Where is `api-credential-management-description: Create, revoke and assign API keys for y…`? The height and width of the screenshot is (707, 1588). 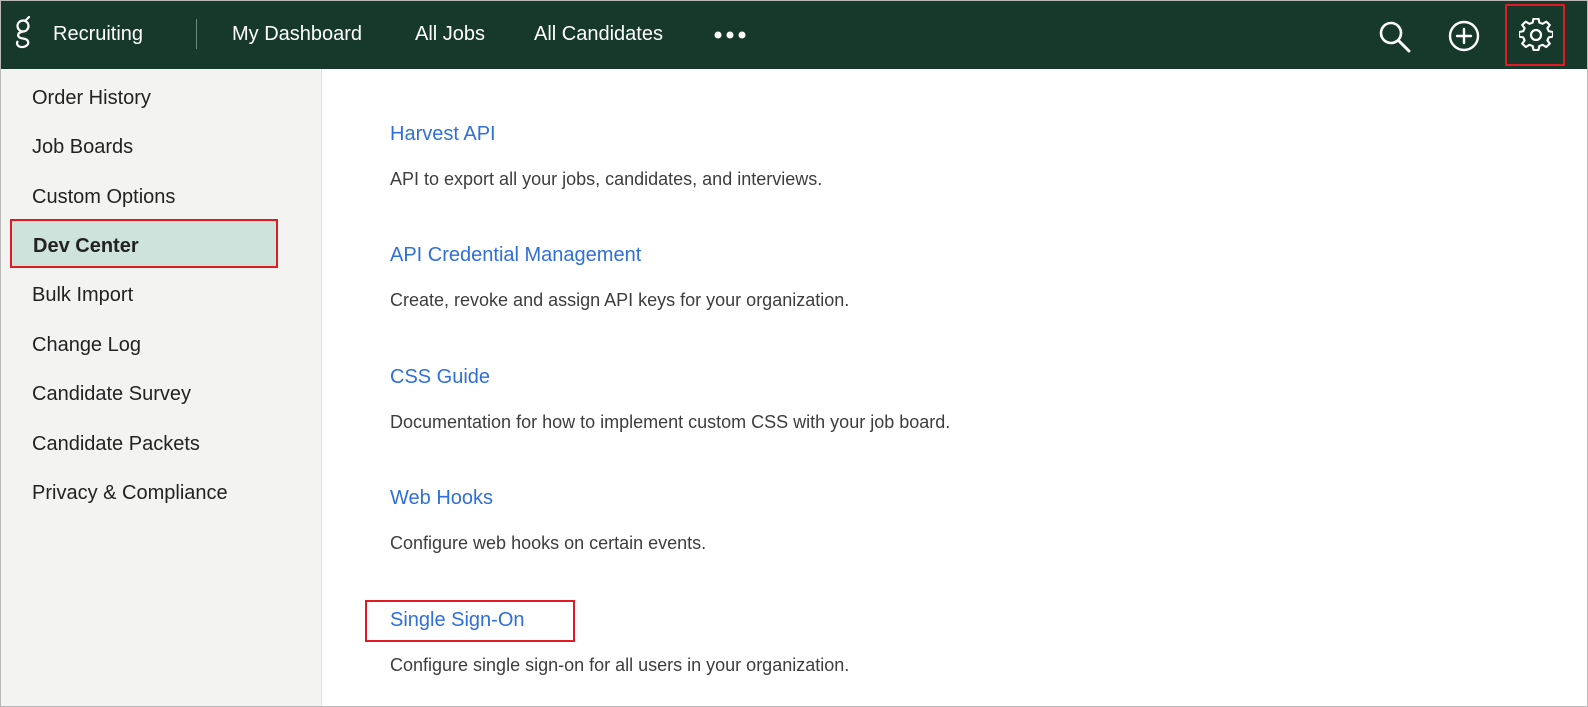
api-credential-management-description: Create, revoke and assign API keys for y… is located at coordinates (620, 300).